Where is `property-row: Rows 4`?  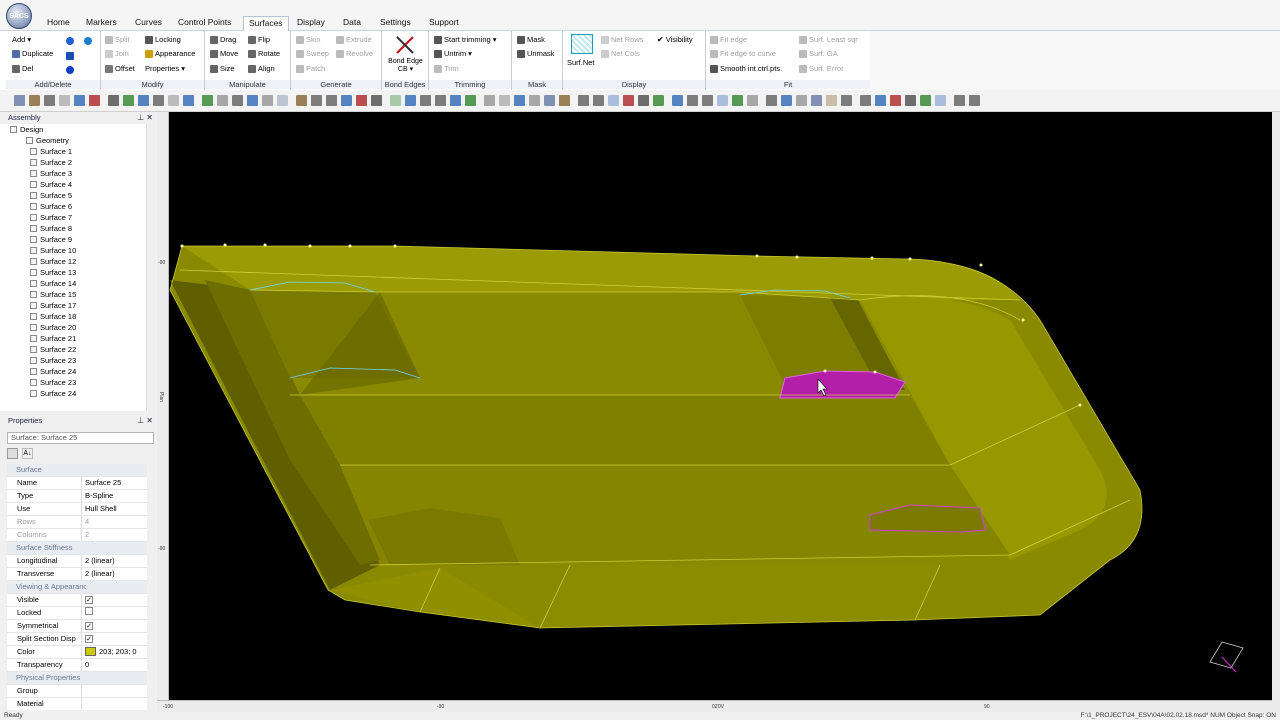
property-row: Rows 4 is located at coordinates (79, 522).